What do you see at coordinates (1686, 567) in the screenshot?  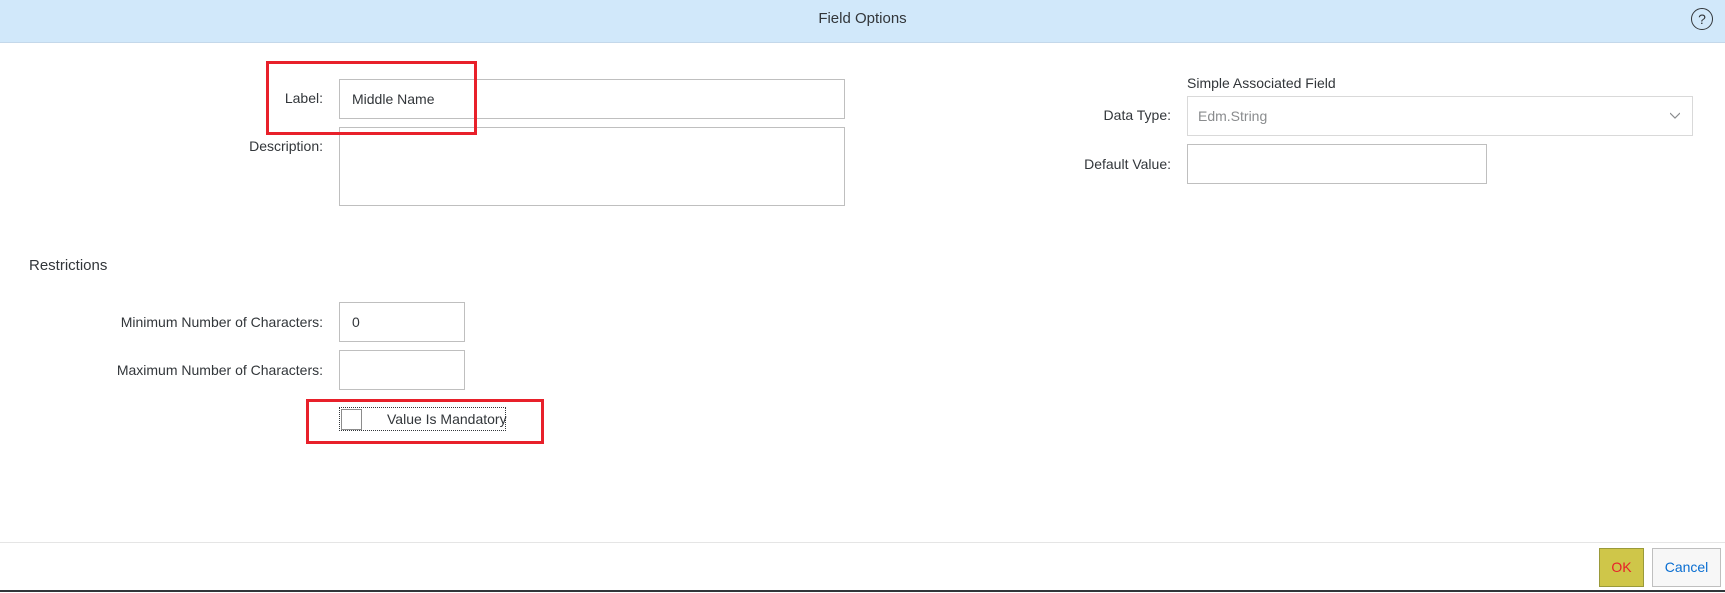 I see `cancel-button: Cancel` at bounding box center [1686, 567].